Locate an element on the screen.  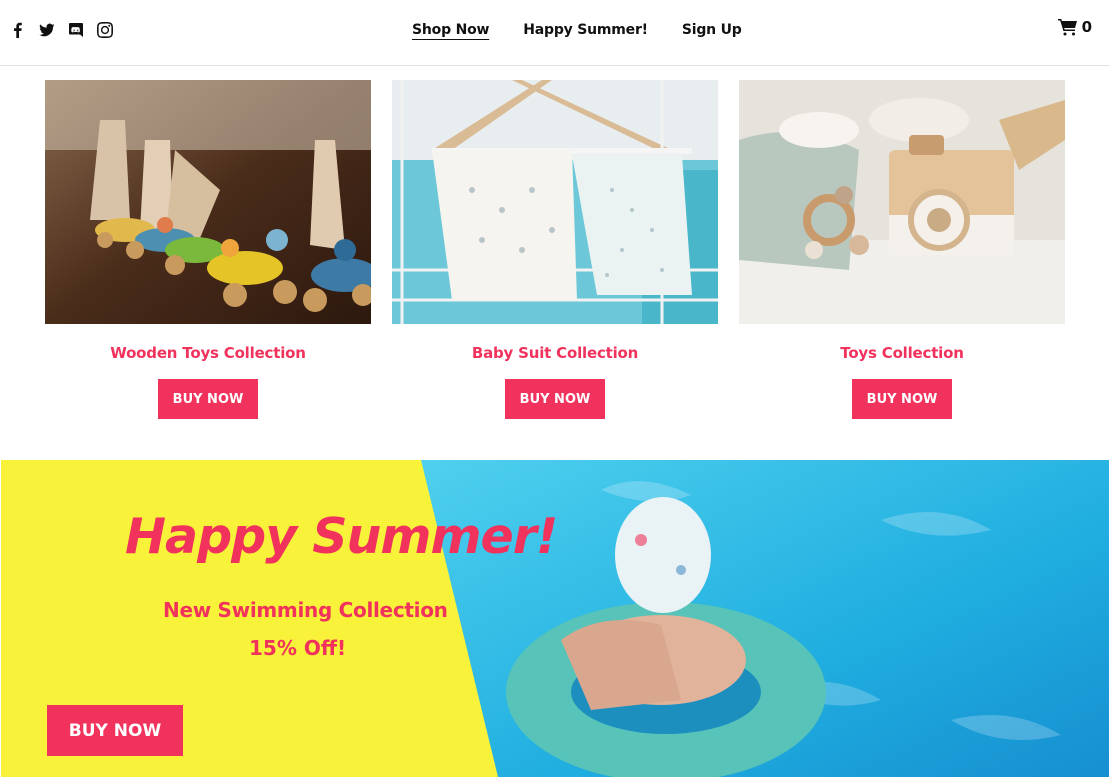
banner-heading: Happy Summer! is located at coordinates (341, 536).